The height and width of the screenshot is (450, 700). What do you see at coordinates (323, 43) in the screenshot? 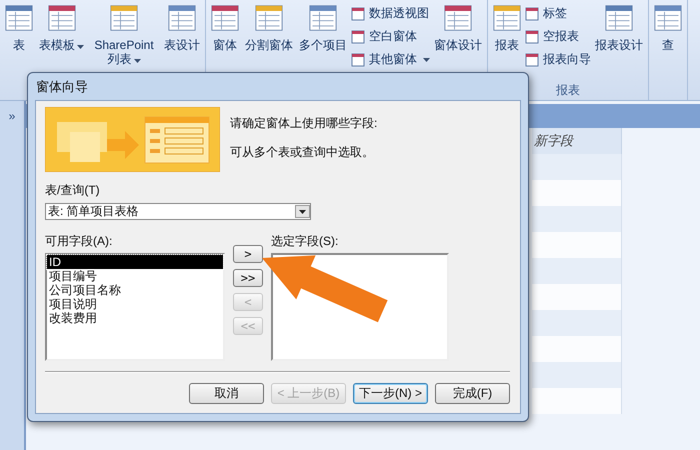
I see `ribbon-button: 多个项目` at bounding box center [323, 43].